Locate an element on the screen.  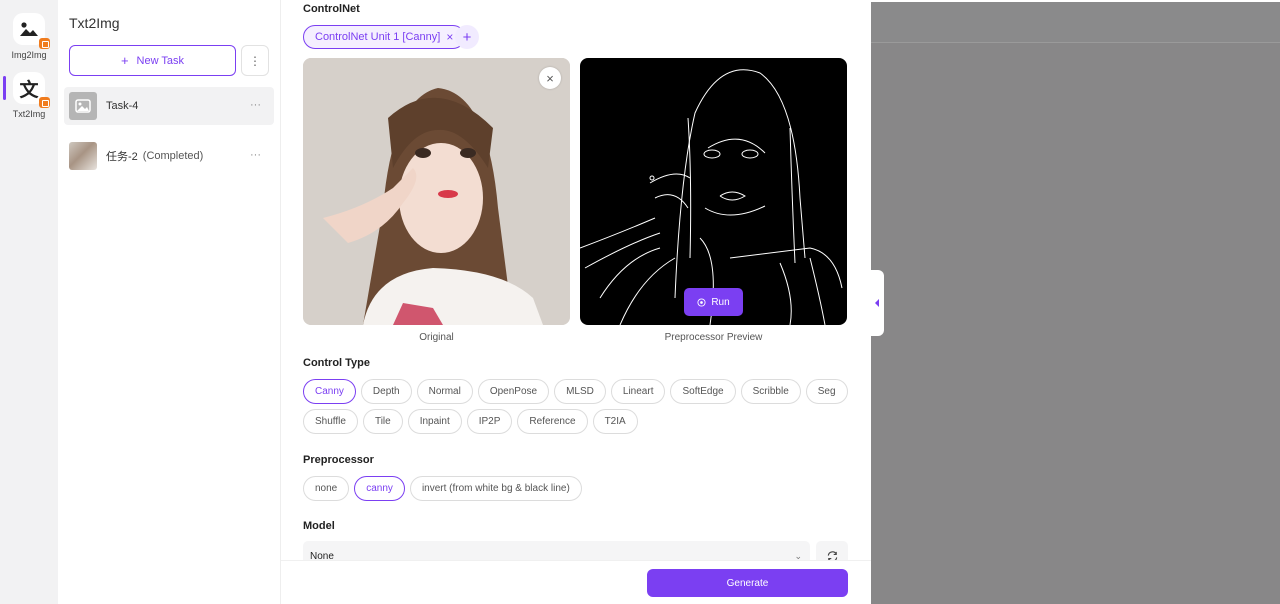
control-type-chip: Tile is located at coordinates (382, 421).